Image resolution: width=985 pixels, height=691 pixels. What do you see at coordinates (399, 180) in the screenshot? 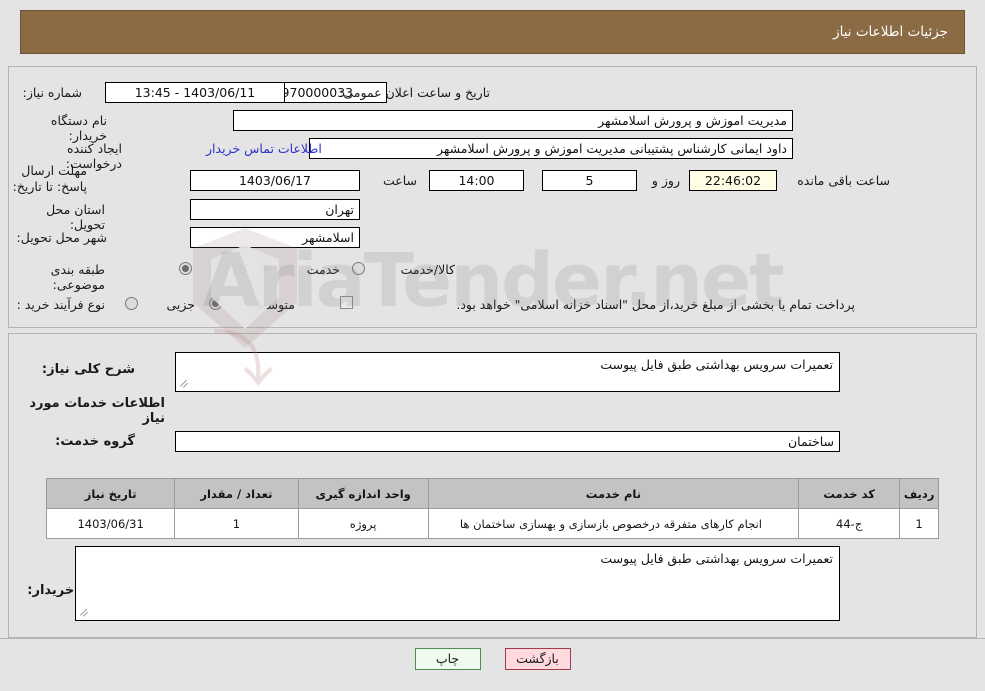
I see `deadline-hour-label: ساعت` at bounding box center [399, 180].